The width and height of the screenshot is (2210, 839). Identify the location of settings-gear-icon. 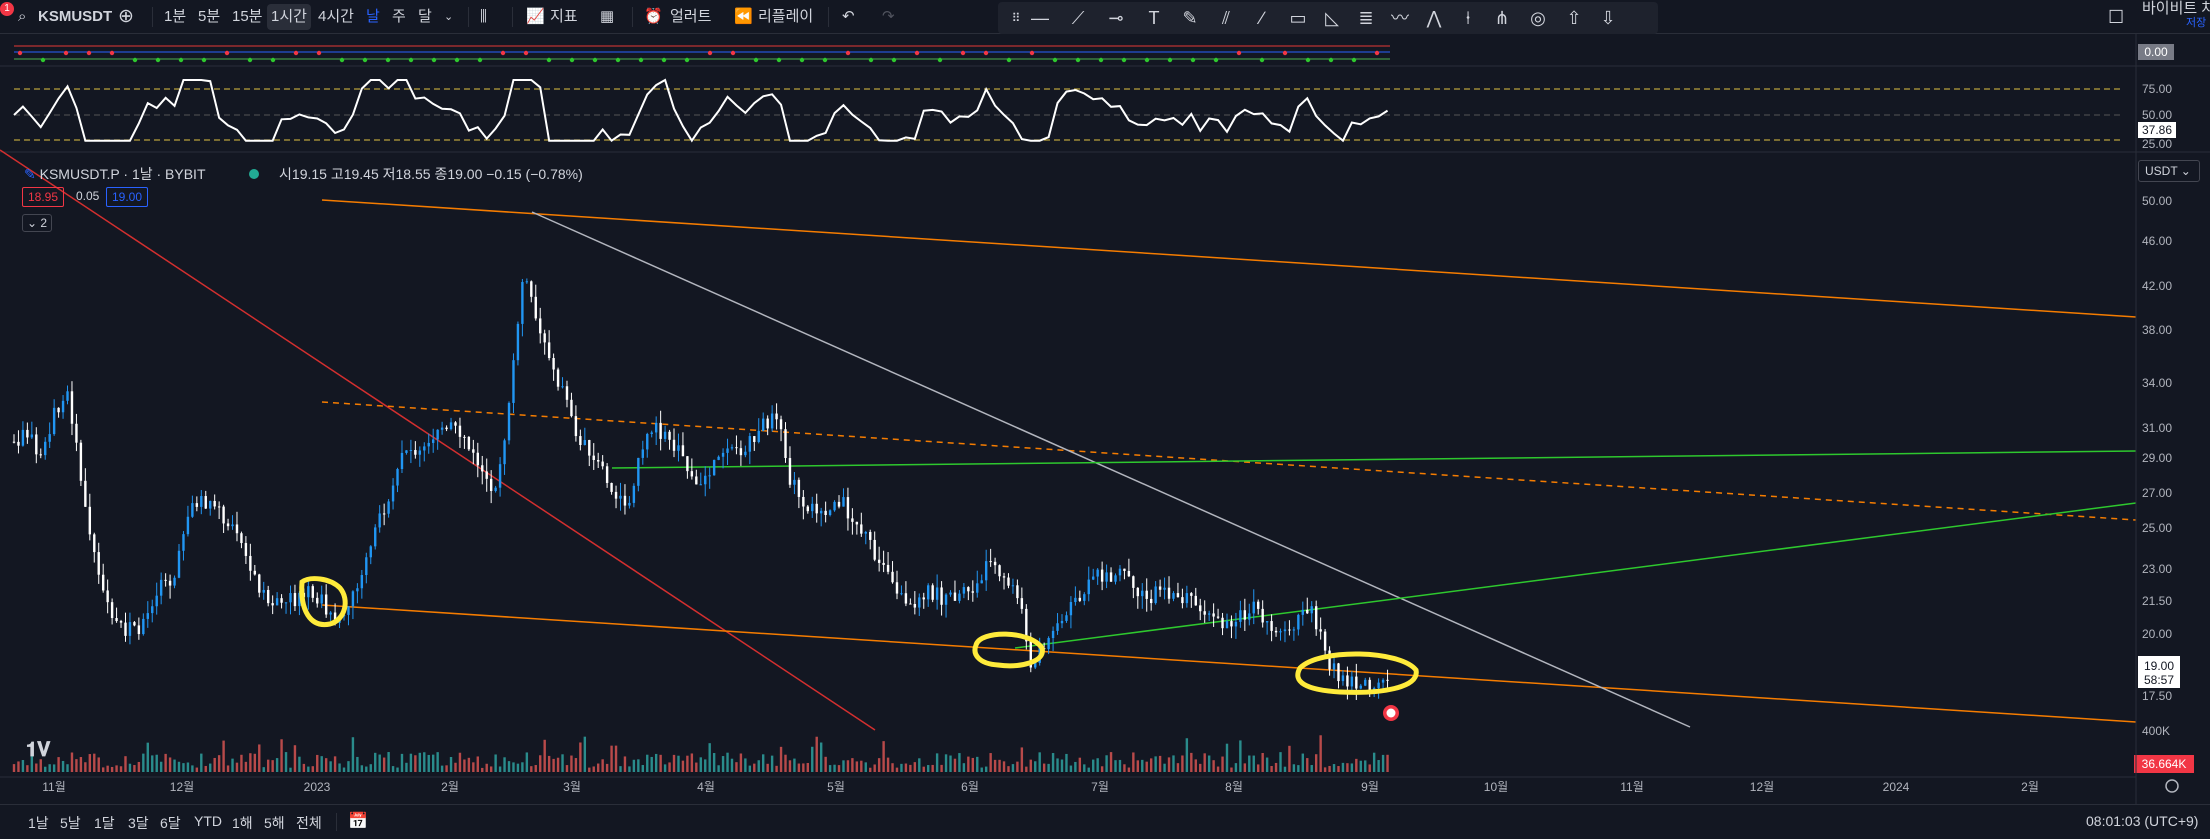
(2172, 786).